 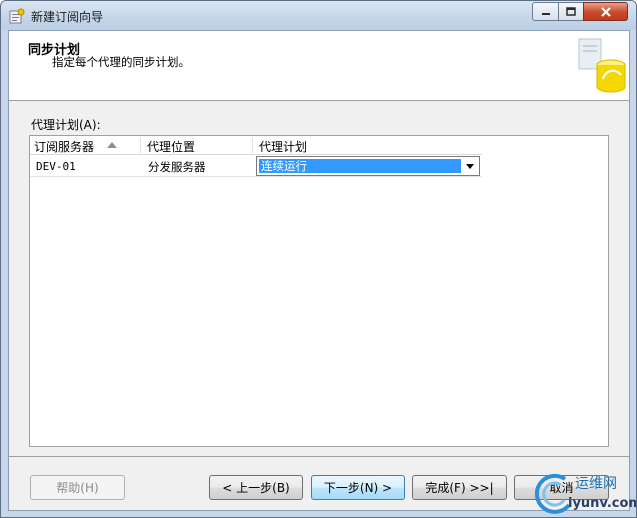 What do you see at coordinates (112, 145) in the screenshot?
I see `sort-ascending-icon` at bounding box center [112, 145].